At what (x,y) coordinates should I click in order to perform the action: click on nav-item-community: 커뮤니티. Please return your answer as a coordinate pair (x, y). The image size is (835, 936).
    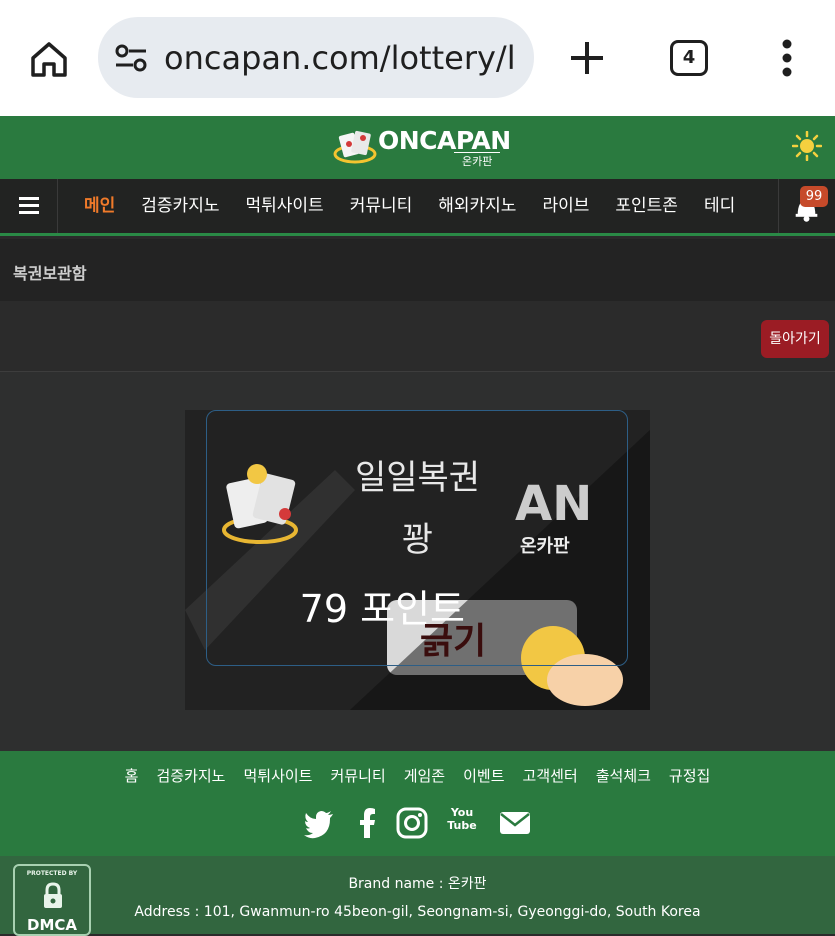
    Looking at the image, I should click on (381, 206).